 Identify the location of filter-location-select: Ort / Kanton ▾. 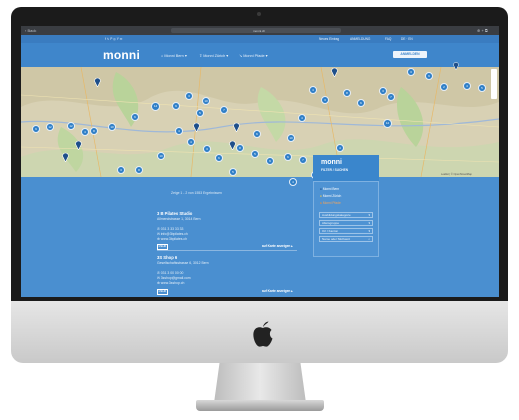
(346, 231).